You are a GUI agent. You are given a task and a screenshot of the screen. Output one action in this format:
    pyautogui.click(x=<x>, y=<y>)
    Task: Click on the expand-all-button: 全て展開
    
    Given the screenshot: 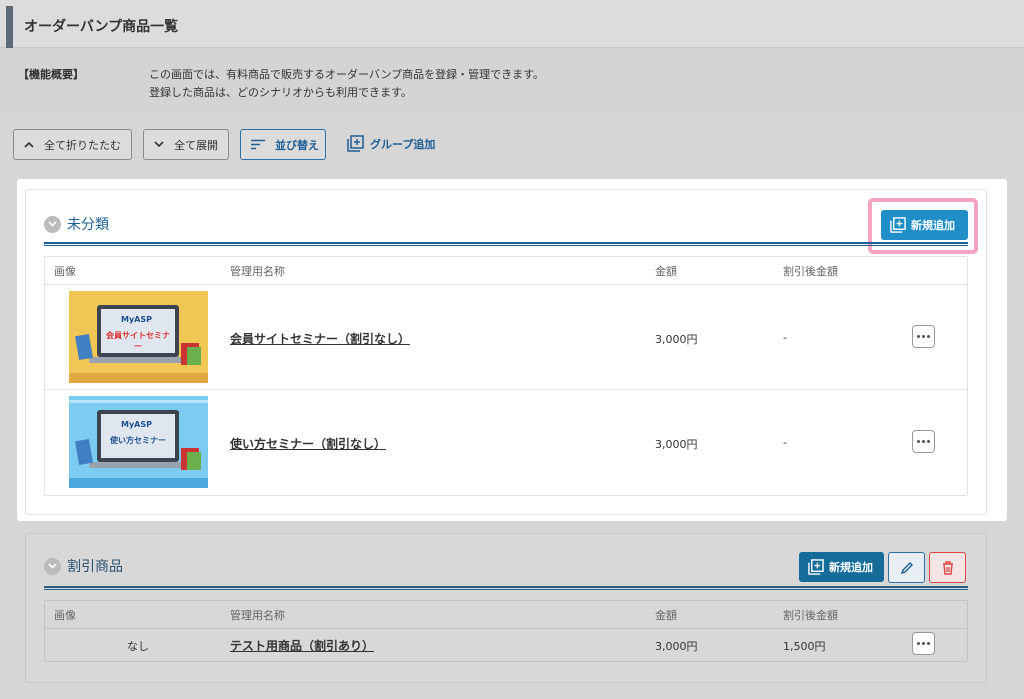 What is the action you would take?
    pyautogui.click(x=186, y=144)
    